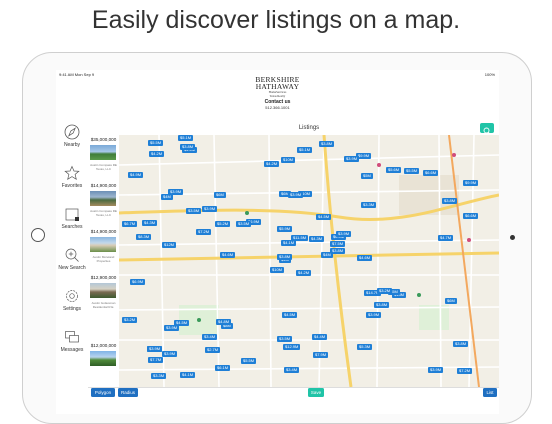 Image resolution: width=552 pixels, height=424 pixels. Describe the element at coordinates (72, 136) in the screenshot. I see `nav-nearby: Nearby` at that location.